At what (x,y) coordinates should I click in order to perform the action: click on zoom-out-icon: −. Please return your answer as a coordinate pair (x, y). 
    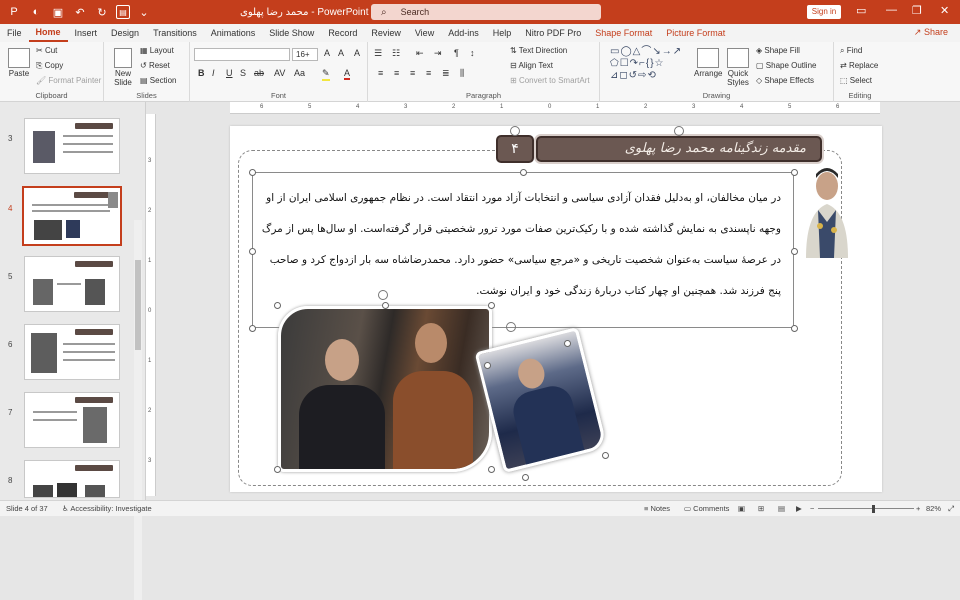
    Looking at the image, I should click on (812, 508).